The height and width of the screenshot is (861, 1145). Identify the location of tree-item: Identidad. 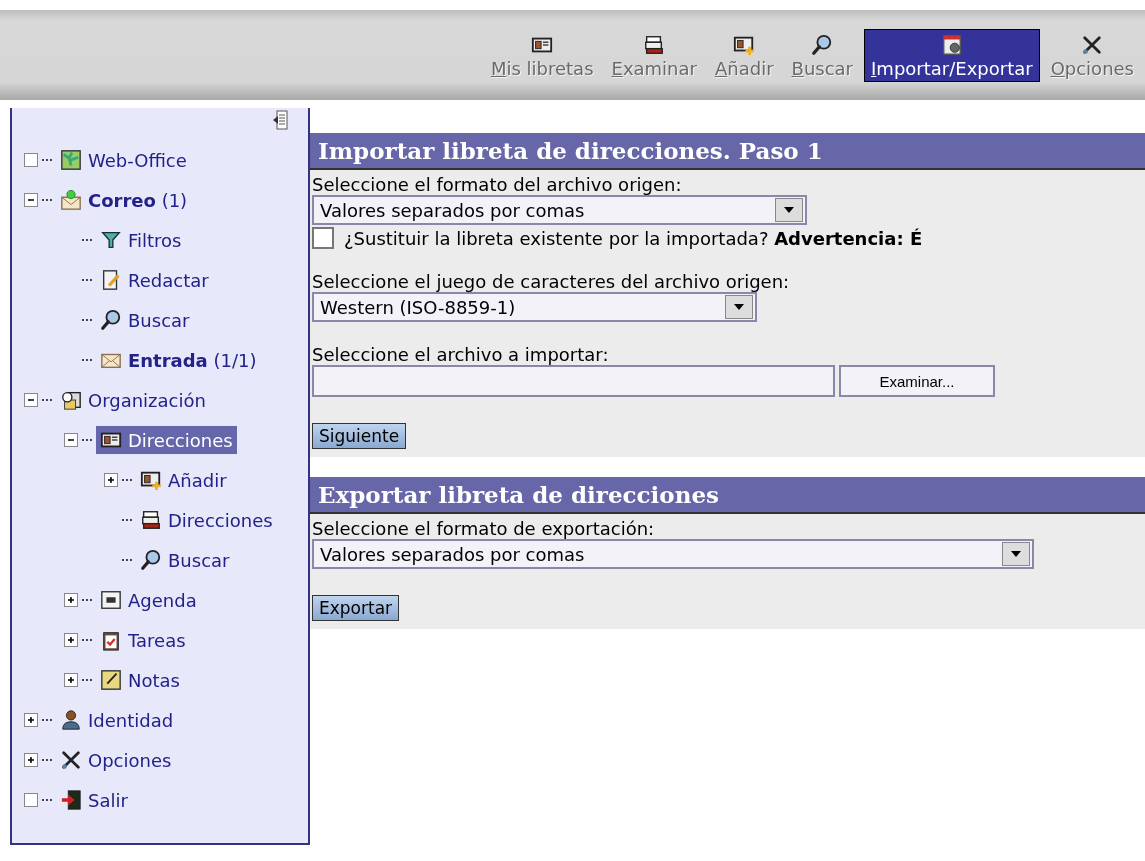
(117, 720).